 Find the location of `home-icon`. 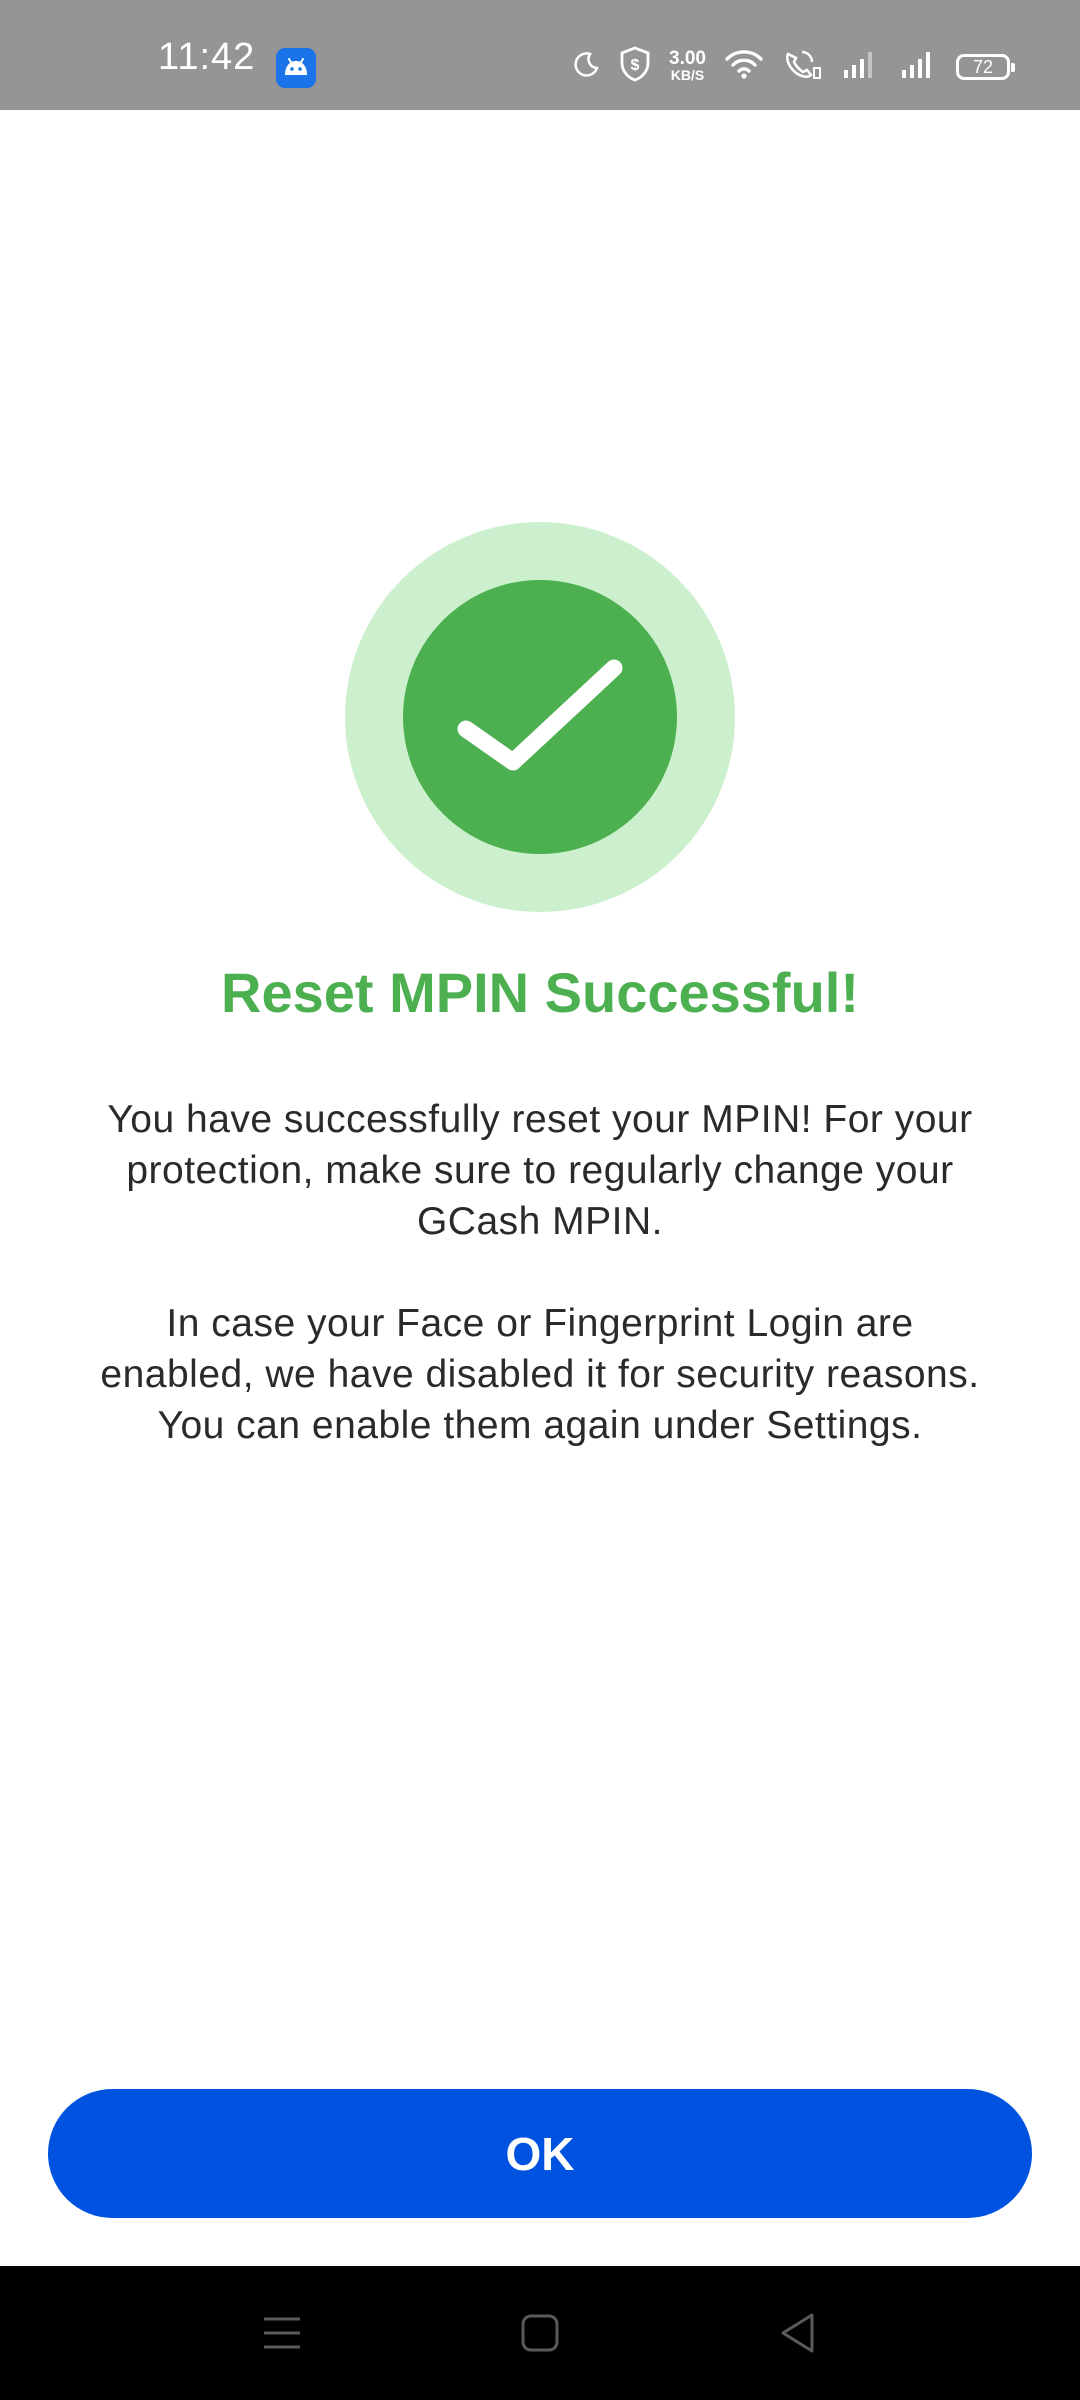

home-icon is located at coordinates (540, 2333).